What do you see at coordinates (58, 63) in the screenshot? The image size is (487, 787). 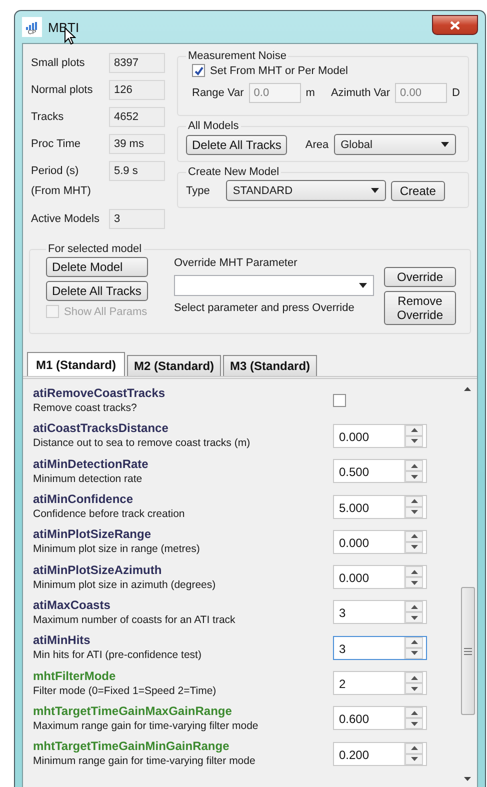 I see `stat-label: Small plots` at bounding box center [58, 63].